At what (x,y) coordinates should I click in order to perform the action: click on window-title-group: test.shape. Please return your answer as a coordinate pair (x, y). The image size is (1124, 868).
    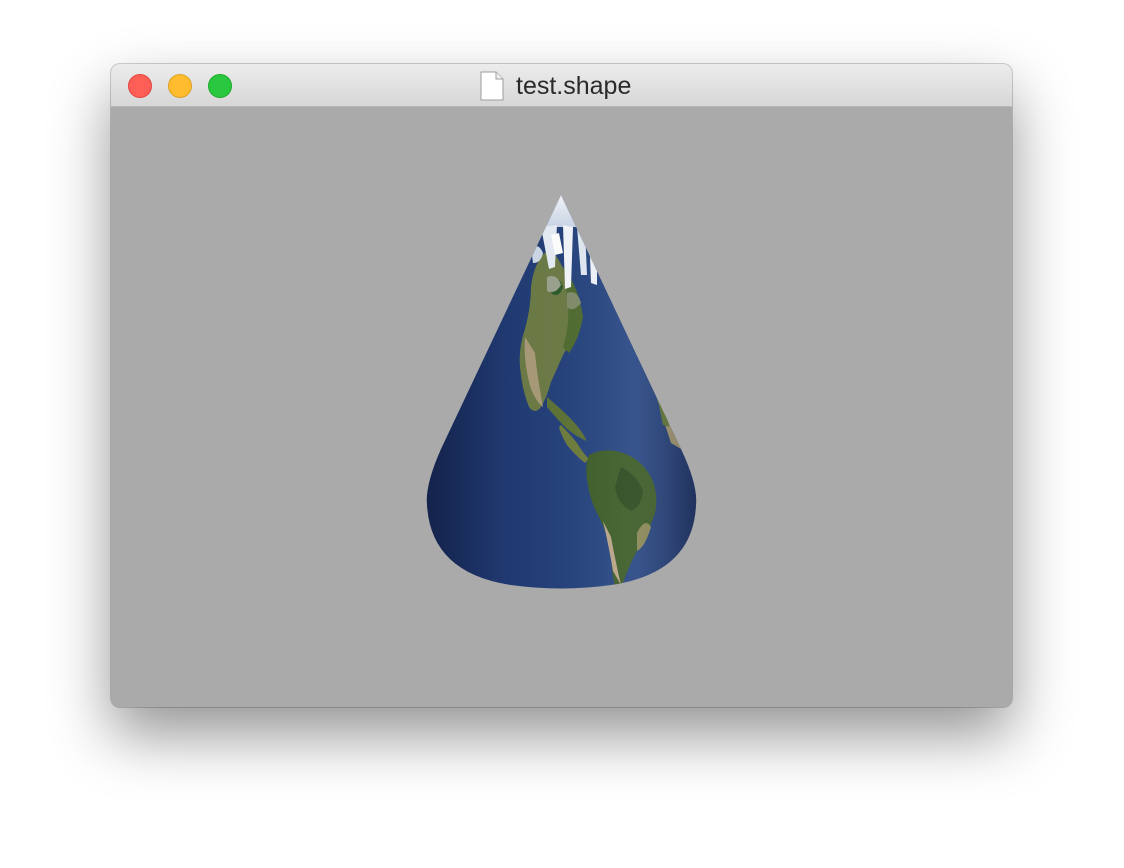
    Looking at the image, I should click on (555, 86).